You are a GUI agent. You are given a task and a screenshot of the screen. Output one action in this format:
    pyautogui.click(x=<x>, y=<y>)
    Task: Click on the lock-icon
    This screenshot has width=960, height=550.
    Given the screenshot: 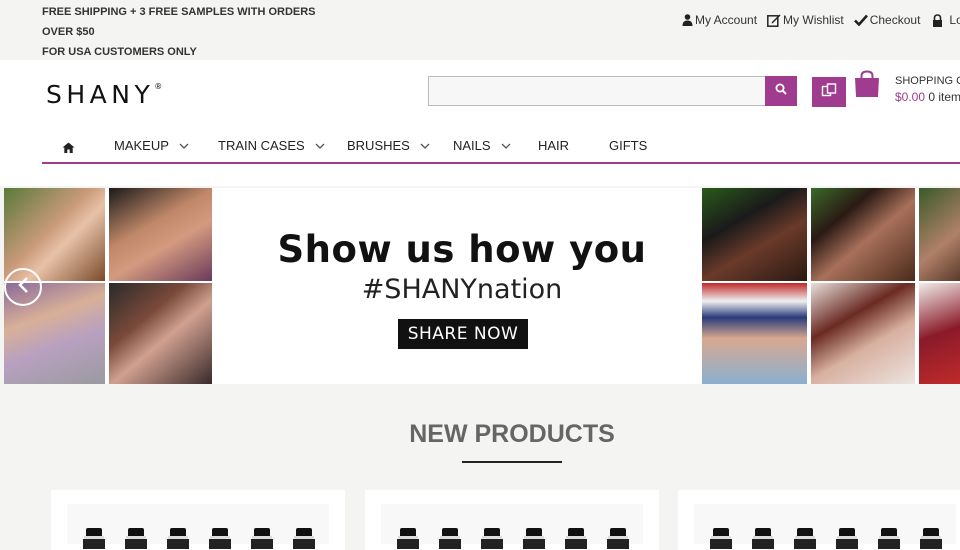 What is the action you would take?
    pyautogui.click(x=937, y=20)
    